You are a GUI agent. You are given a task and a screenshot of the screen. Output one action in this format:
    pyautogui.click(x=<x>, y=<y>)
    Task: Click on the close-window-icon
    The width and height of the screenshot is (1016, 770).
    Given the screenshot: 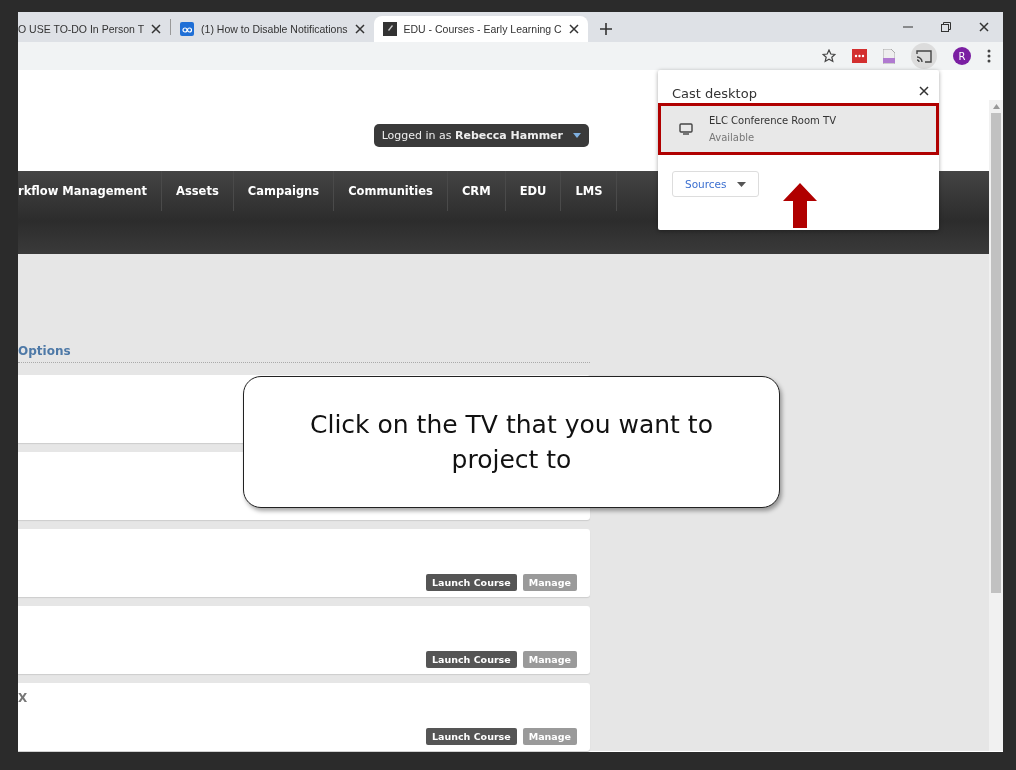 What is the action you would take?
    pyautogui.click(x=984, y=27)
    